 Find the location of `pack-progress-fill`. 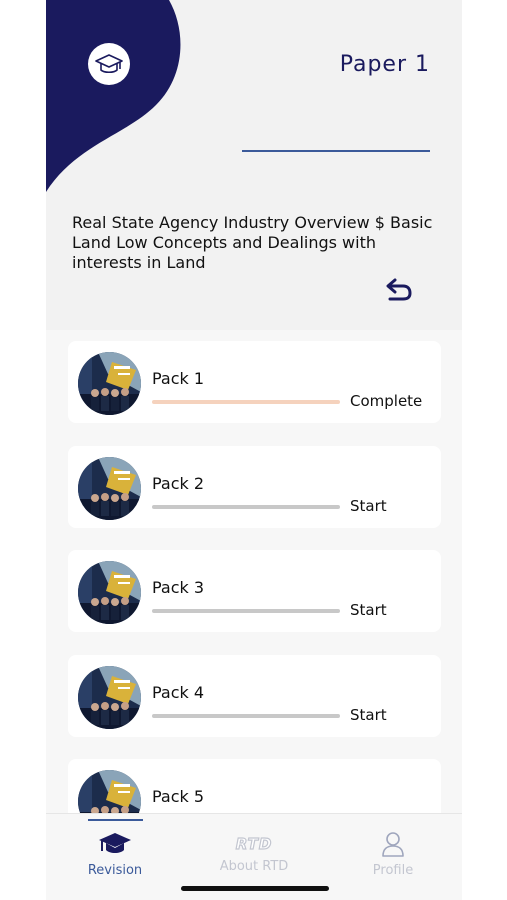

pack-progress-fill is located at coordinates (246, 402).